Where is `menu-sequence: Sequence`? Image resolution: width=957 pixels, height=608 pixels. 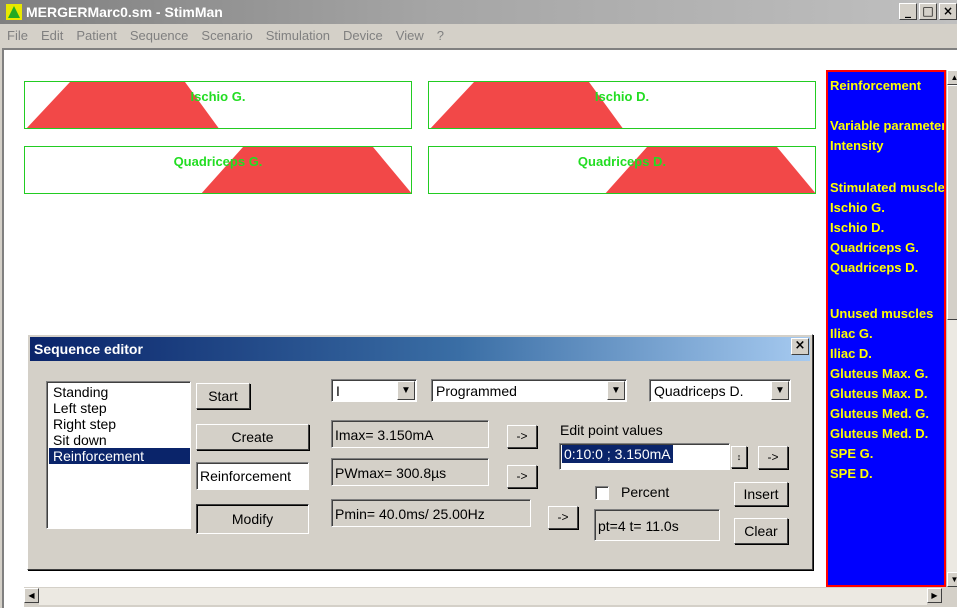 menu-sequence: Sequence is located at coordinates (159, 36).